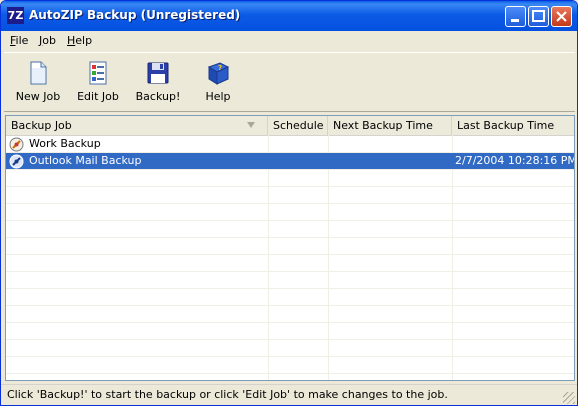 This screenshot has width=578, height=406. I want to click on column-header-backup-job: Backup Job, so click(137, 125).